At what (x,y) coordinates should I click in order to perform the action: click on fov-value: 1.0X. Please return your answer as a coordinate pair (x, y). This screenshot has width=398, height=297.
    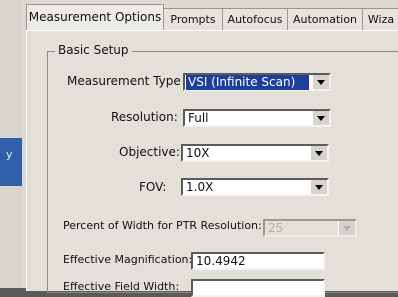
    Looking at the image, I should click on (200, 187).